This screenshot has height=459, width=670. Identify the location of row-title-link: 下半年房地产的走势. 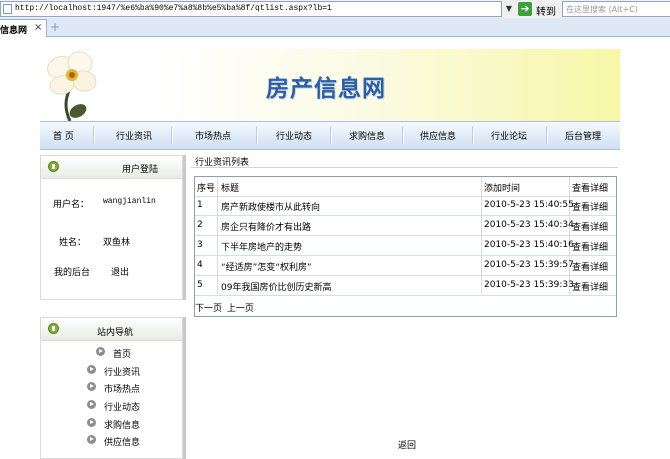
(261, 246).